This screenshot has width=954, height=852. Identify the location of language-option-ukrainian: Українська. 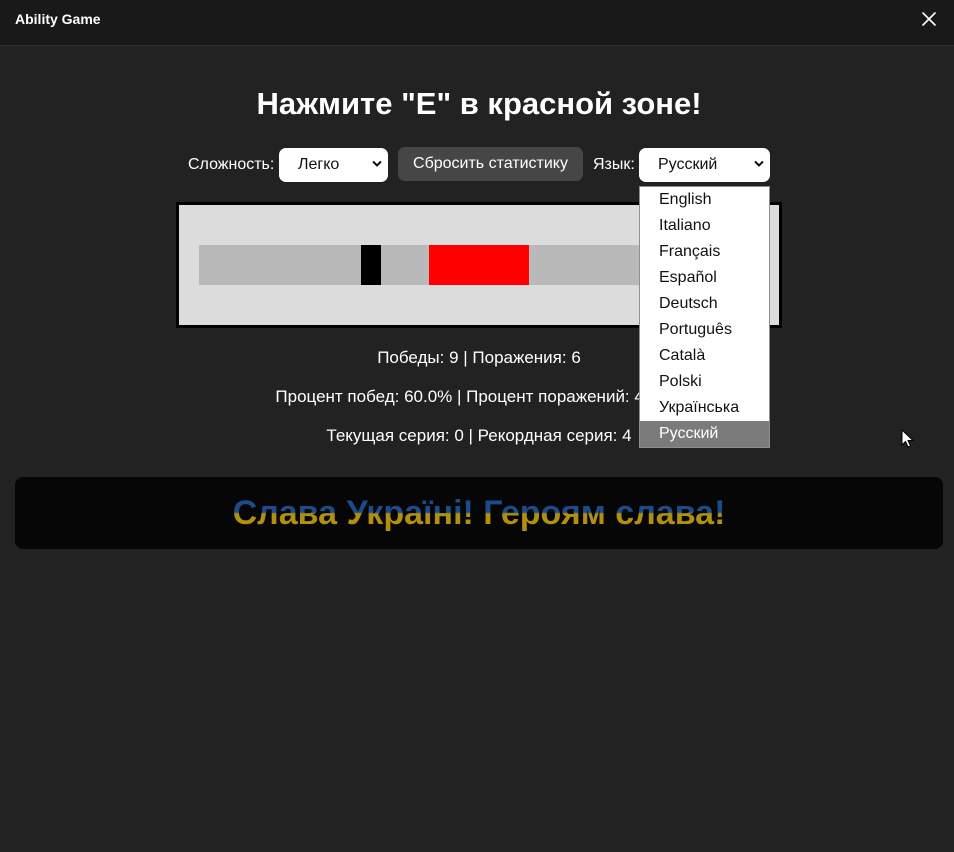
(704, 408).